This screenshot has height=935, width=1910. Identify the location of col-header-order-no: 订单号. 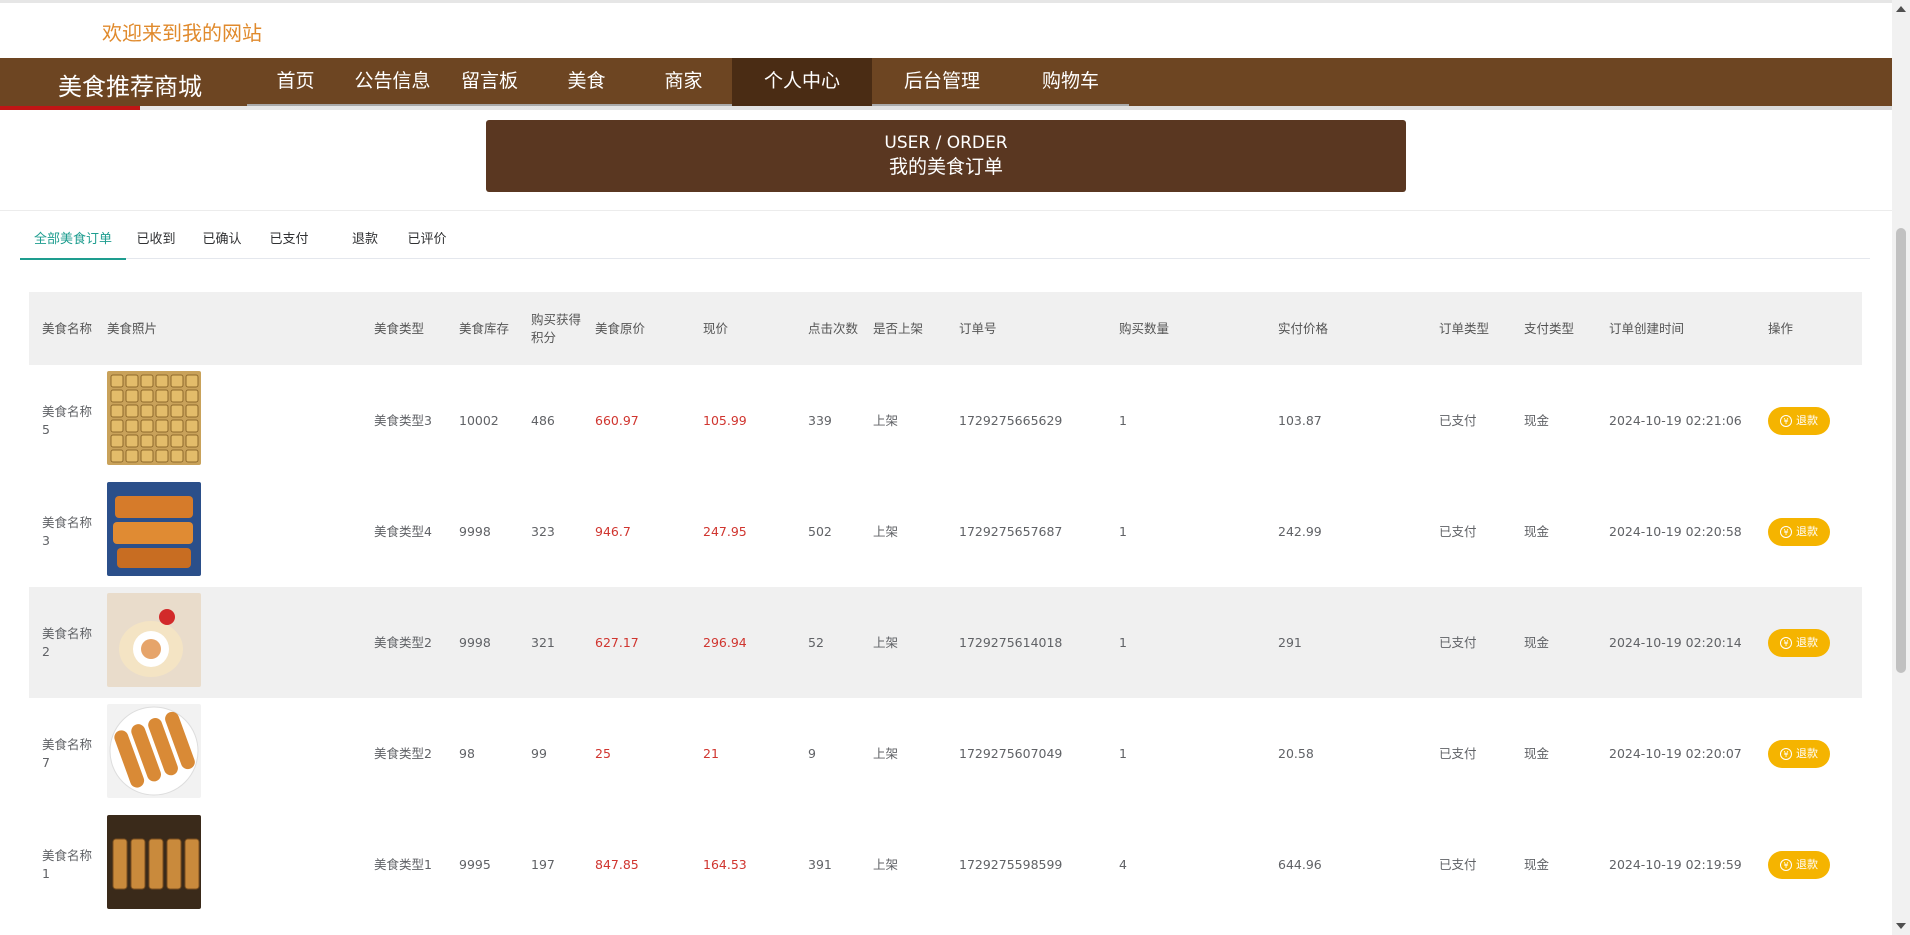
(978, 328).